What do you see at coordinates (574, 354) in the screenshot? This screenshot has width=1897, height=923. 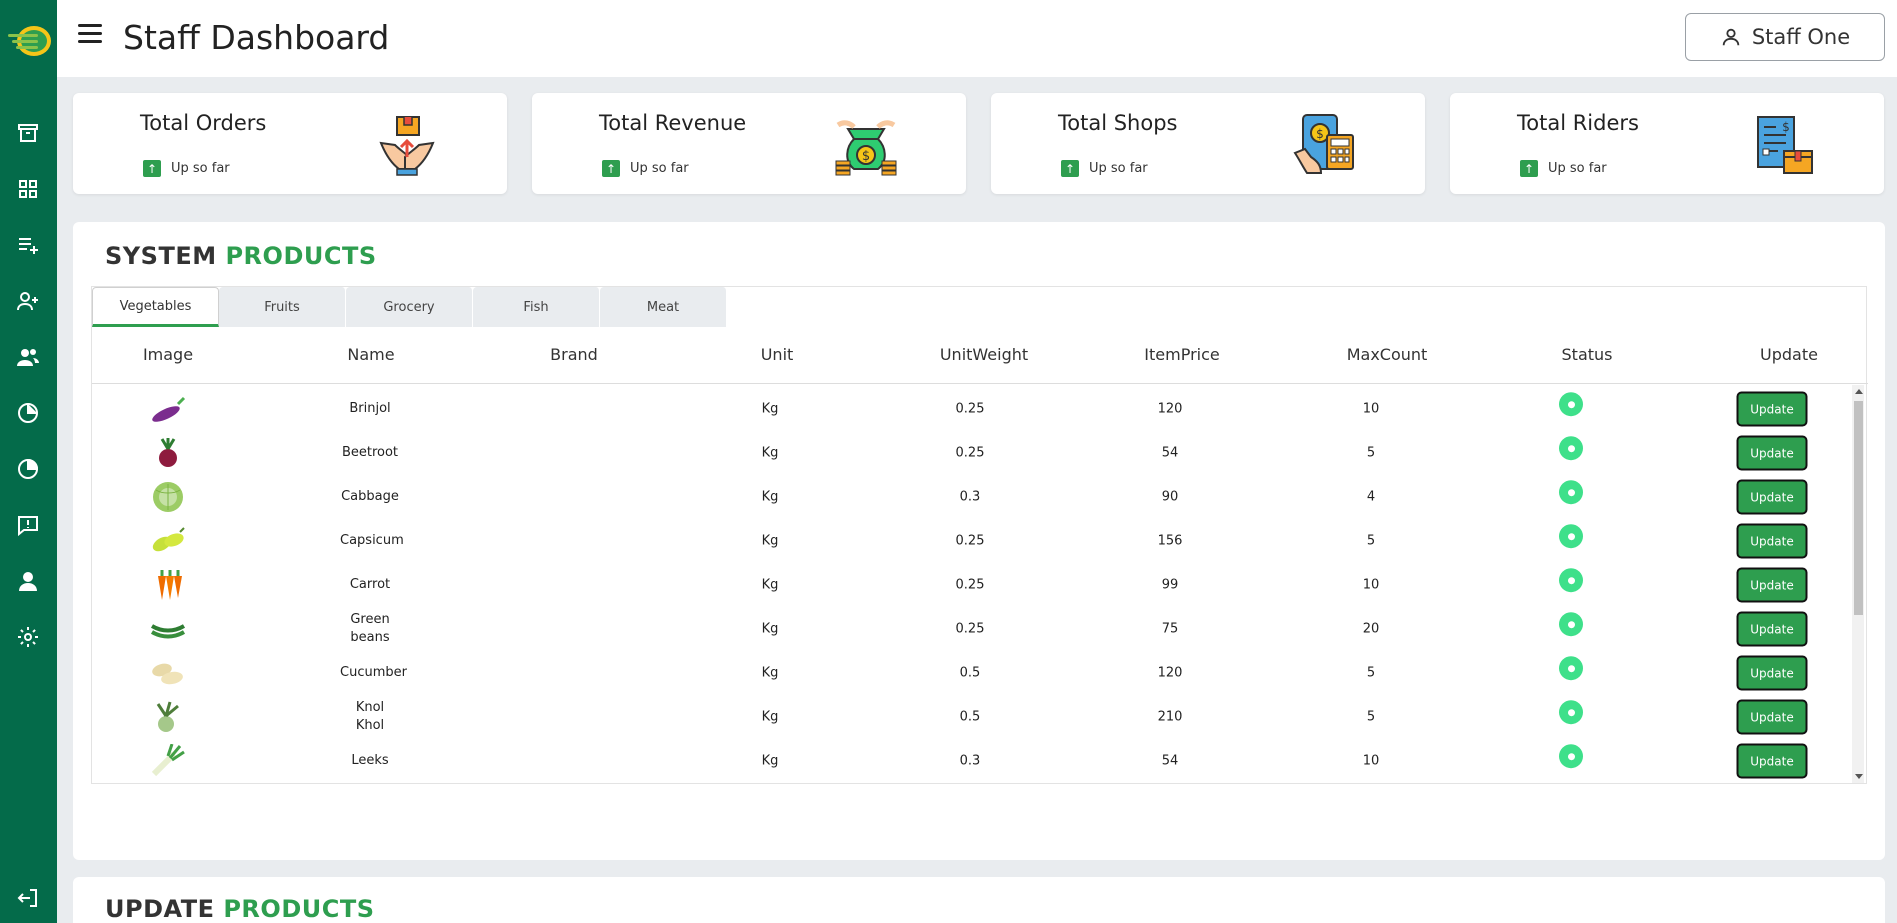 I see `column-header-brand: Brand` at bounding box center [574, 354].